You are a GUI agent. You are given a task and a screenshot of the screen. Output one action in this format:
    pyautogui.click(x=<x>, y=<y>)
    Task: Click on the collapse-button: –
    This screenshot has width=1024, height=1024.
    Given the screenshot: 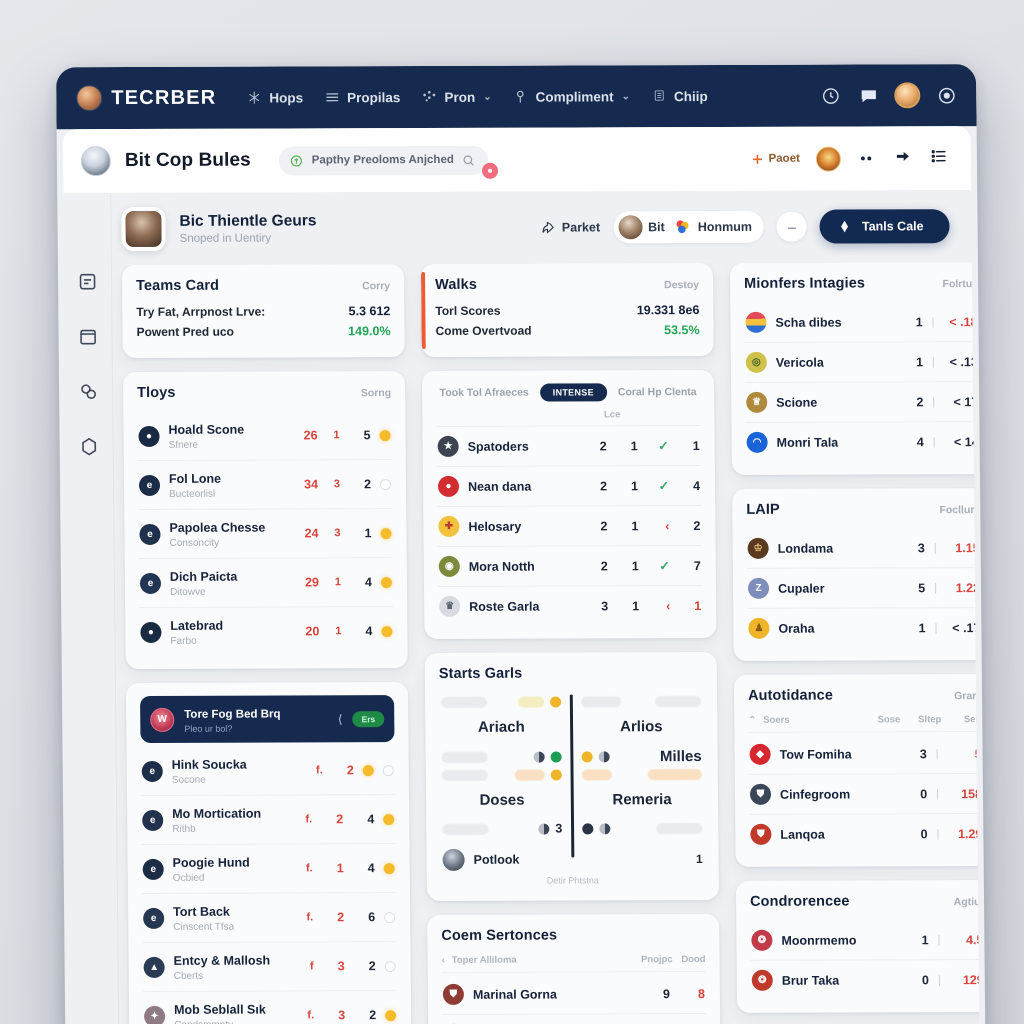 What is the action you would take?
    pyautogui.click(x=792, y=226)
    